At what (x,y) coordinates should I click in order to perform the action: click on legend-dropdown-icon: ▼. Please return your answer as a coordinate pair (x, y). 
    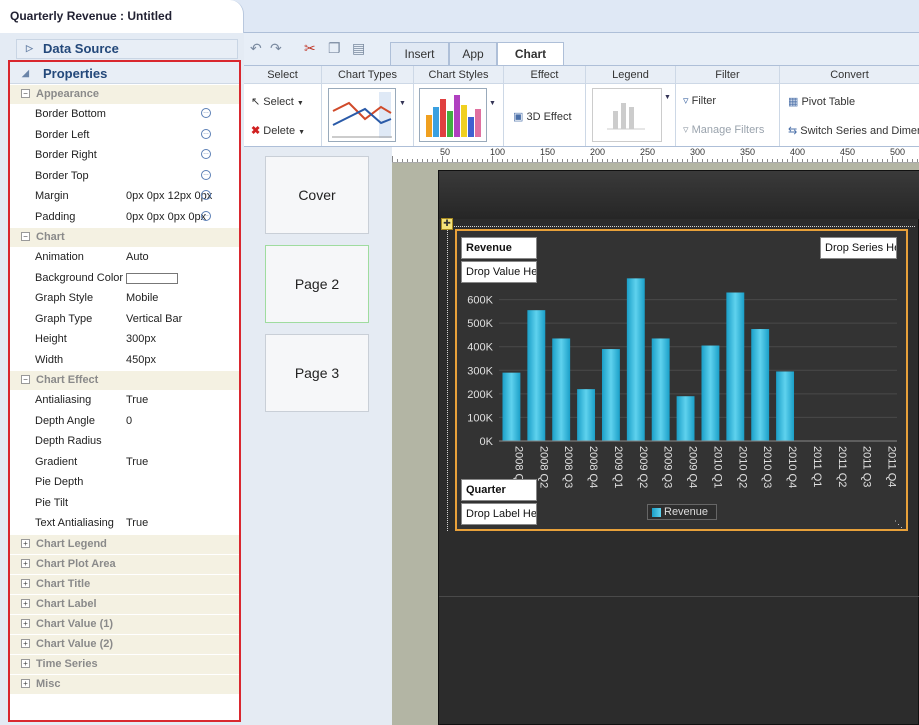
    Looking at the image, I should click on (667, 97).